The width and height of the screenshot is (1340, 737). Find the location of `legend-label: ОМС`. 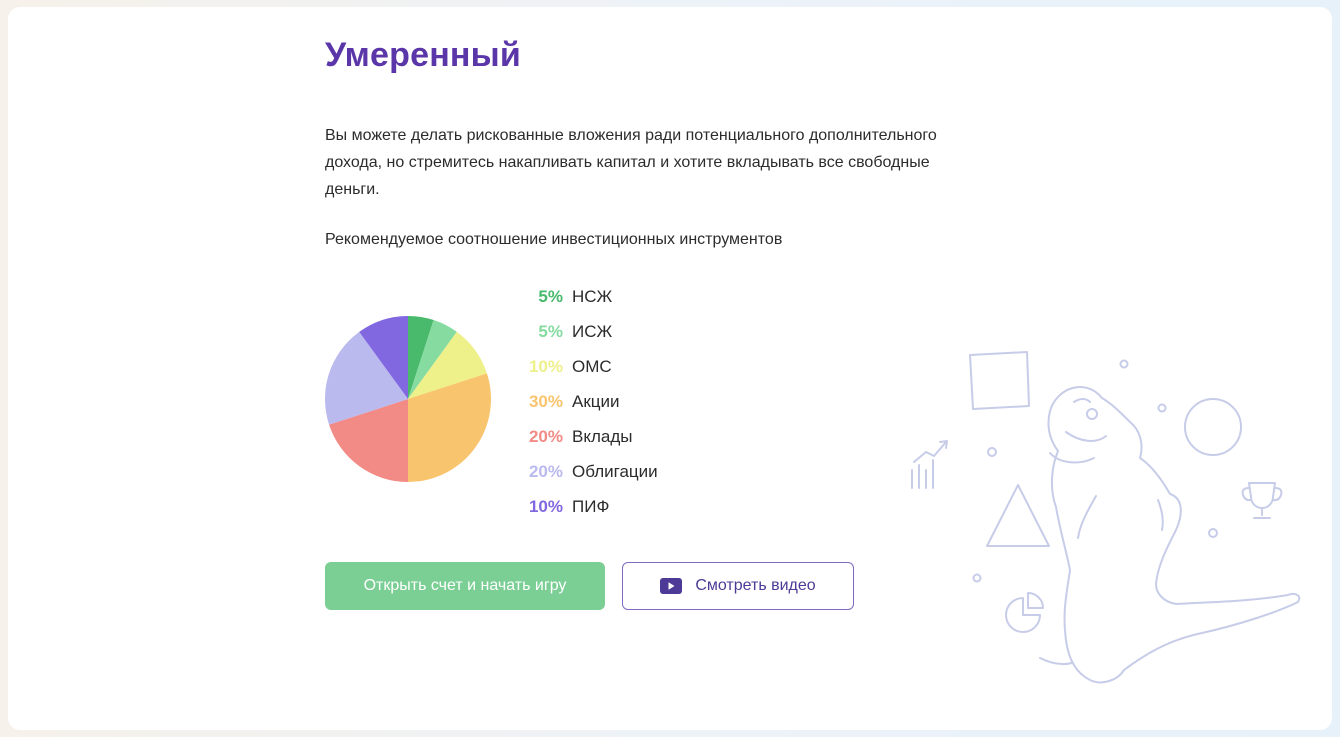

legend-label: ОМС is located at coordinates (592, 366).